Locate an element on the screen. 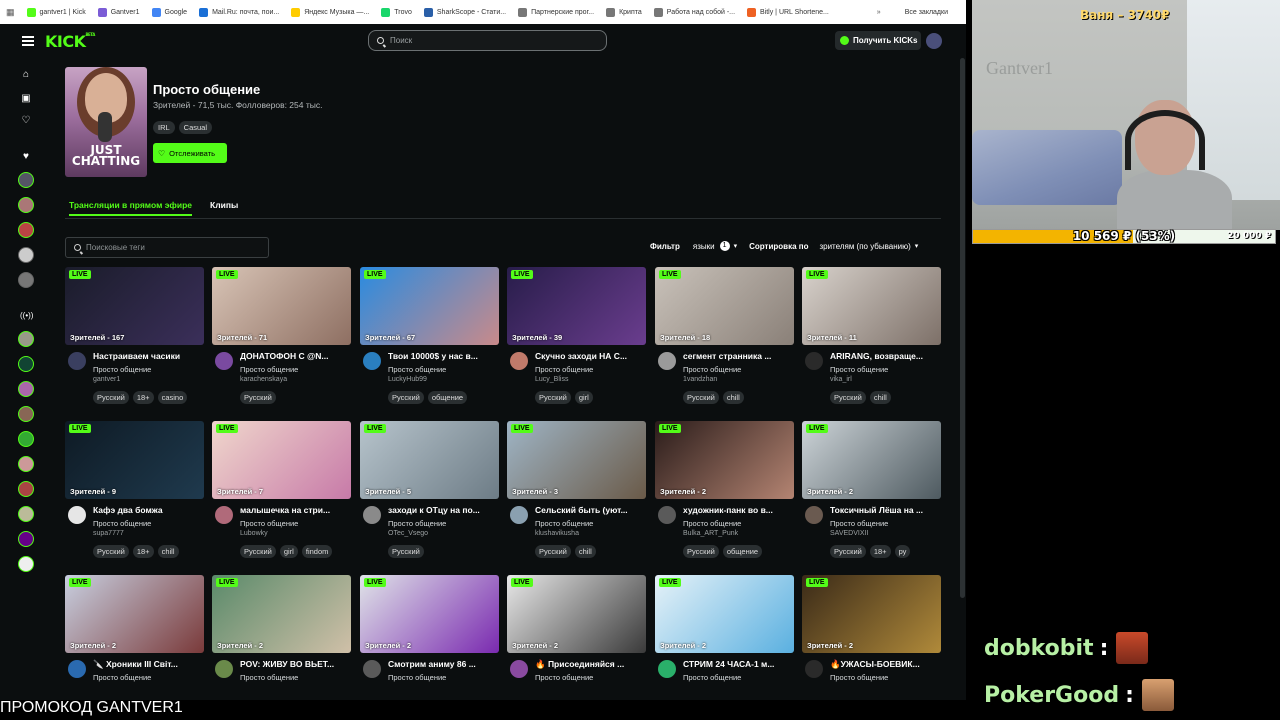 Image resolution: width=1280 pixels, height=720 pixels. channel-username: supa7777 is located at coordinates (108, 533).